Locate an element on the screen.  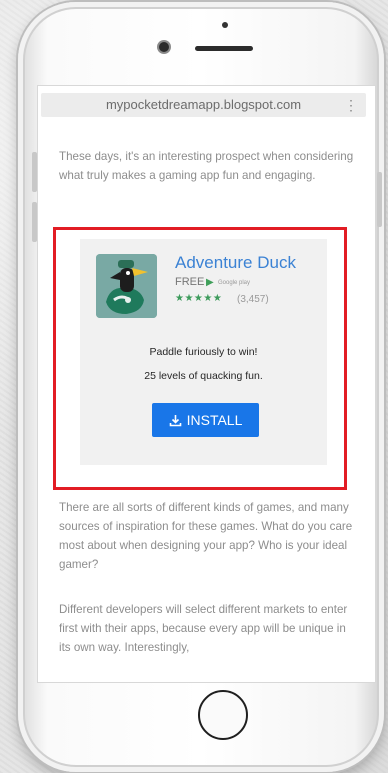
front-camera-icon is located at coordinates (164, 47).